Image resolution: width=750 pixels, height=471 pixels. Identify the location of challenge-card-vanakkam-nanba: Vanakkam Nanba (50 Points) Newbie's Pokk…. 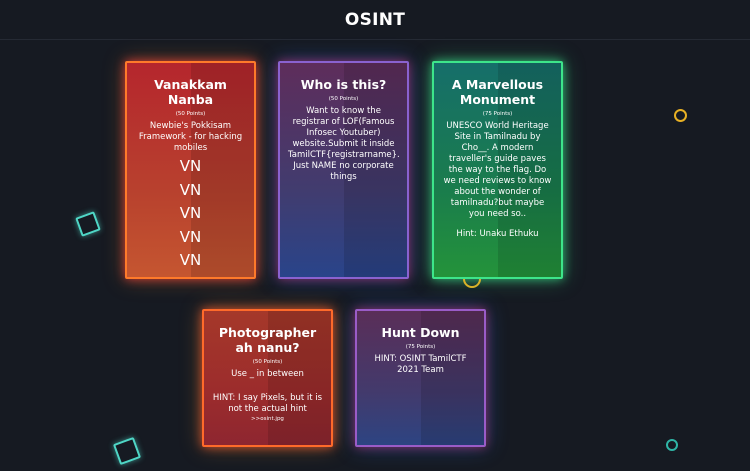
(190, 170).